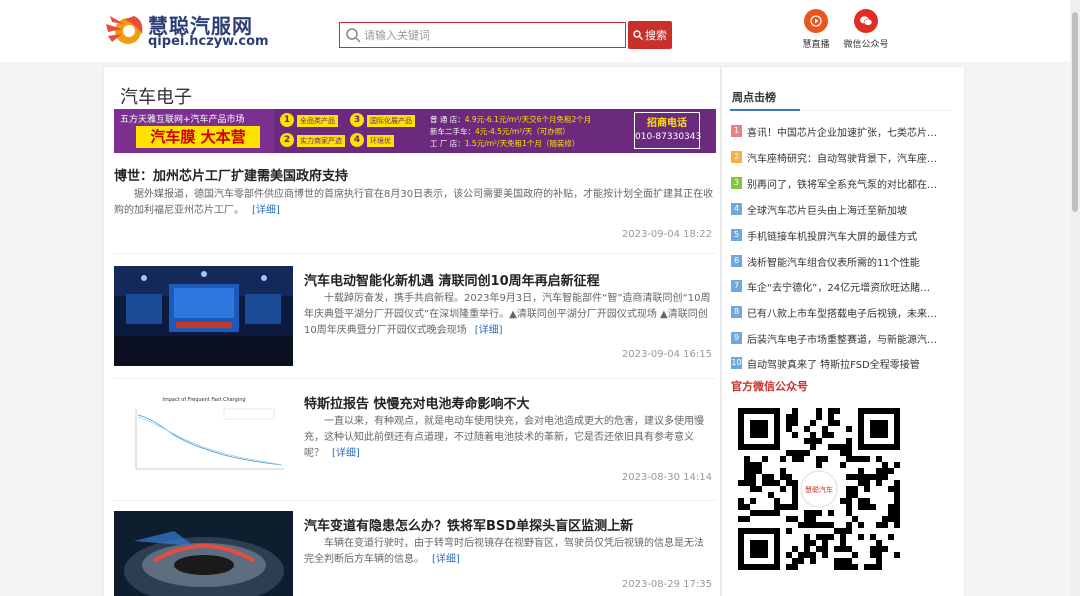 This screenshot has width=1080, height=596. I want to click on ranking-title: 浅析智能汽车组合仪表所需的11个性能, so click(850, 261).